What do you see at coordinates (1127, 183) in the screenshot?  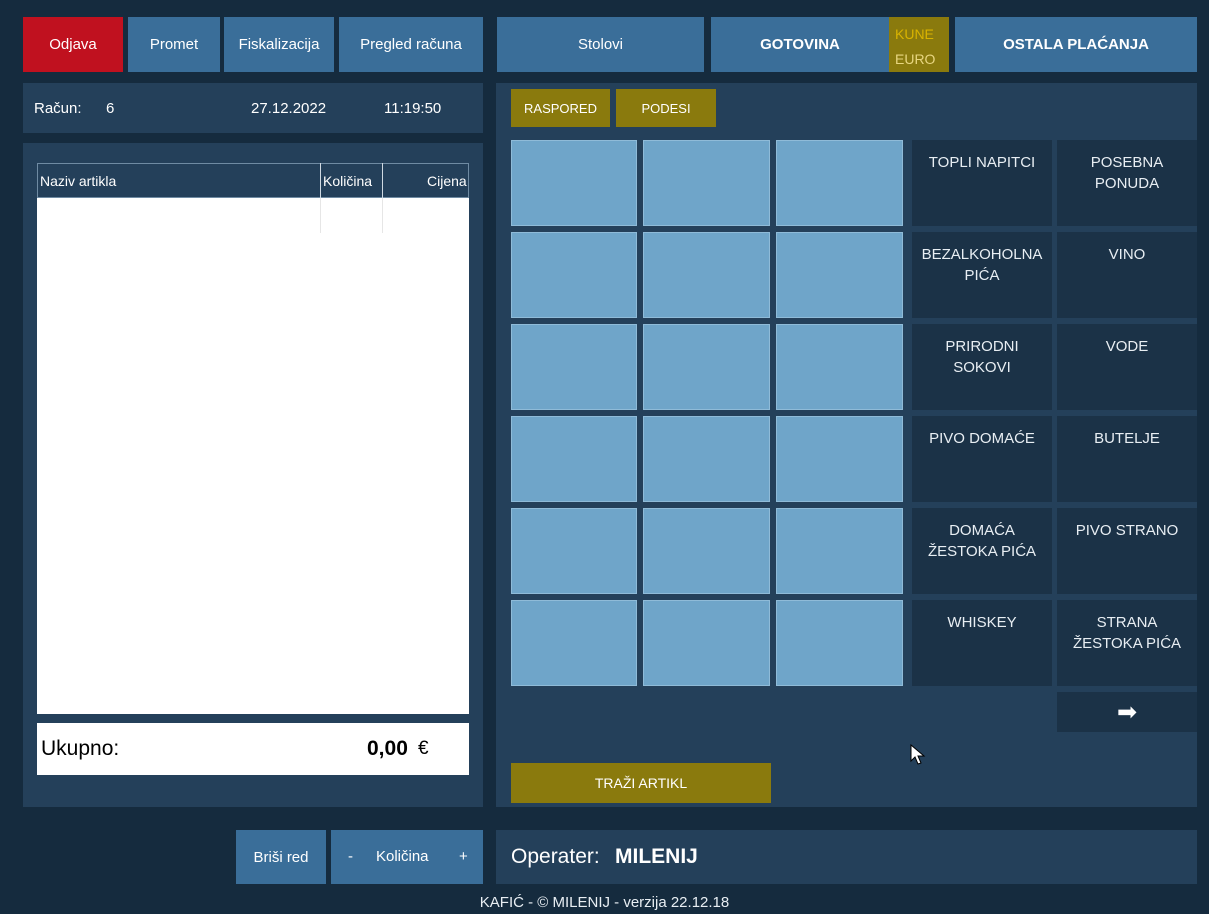 I see `category-special-offer: POSEBNA PONUDA` at bounding box center [1127, 183].